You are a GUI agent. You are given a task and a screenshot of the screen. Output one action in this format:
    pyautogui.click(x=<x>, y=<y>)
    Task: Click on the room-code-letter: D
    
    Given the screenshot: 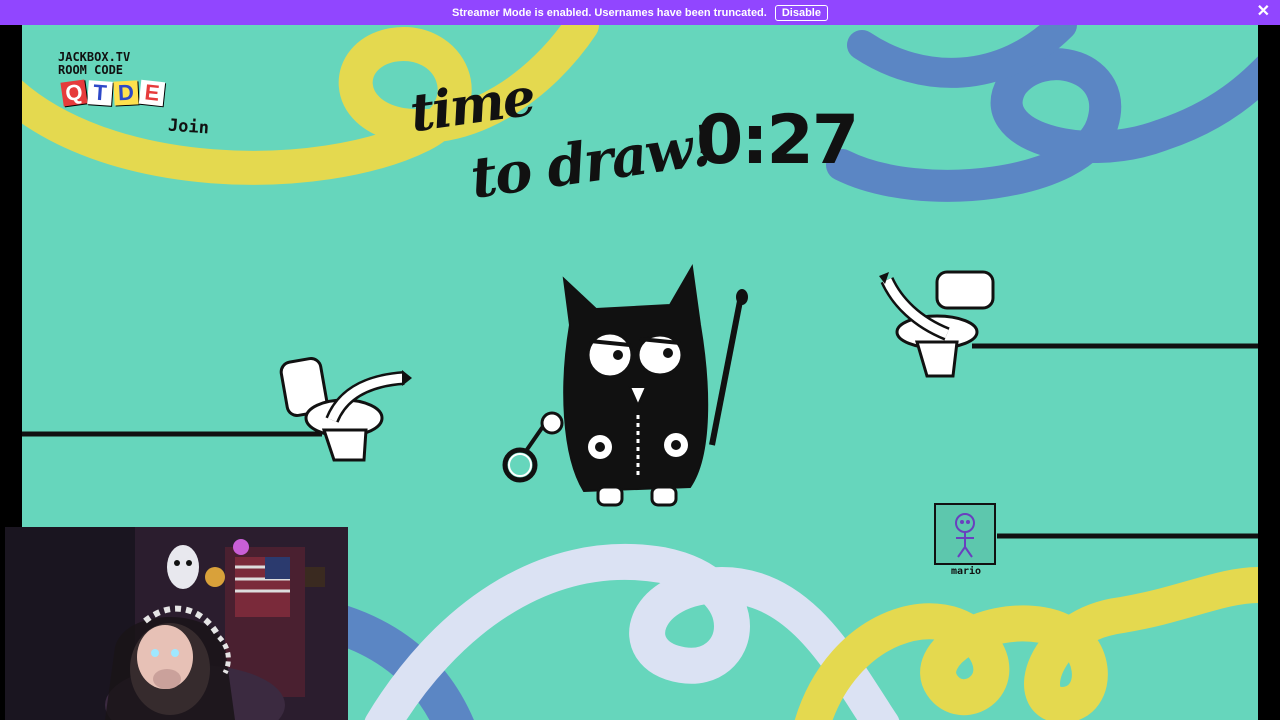 What is the action you would take?
    pyautogui.click(x=126, y=93)
    